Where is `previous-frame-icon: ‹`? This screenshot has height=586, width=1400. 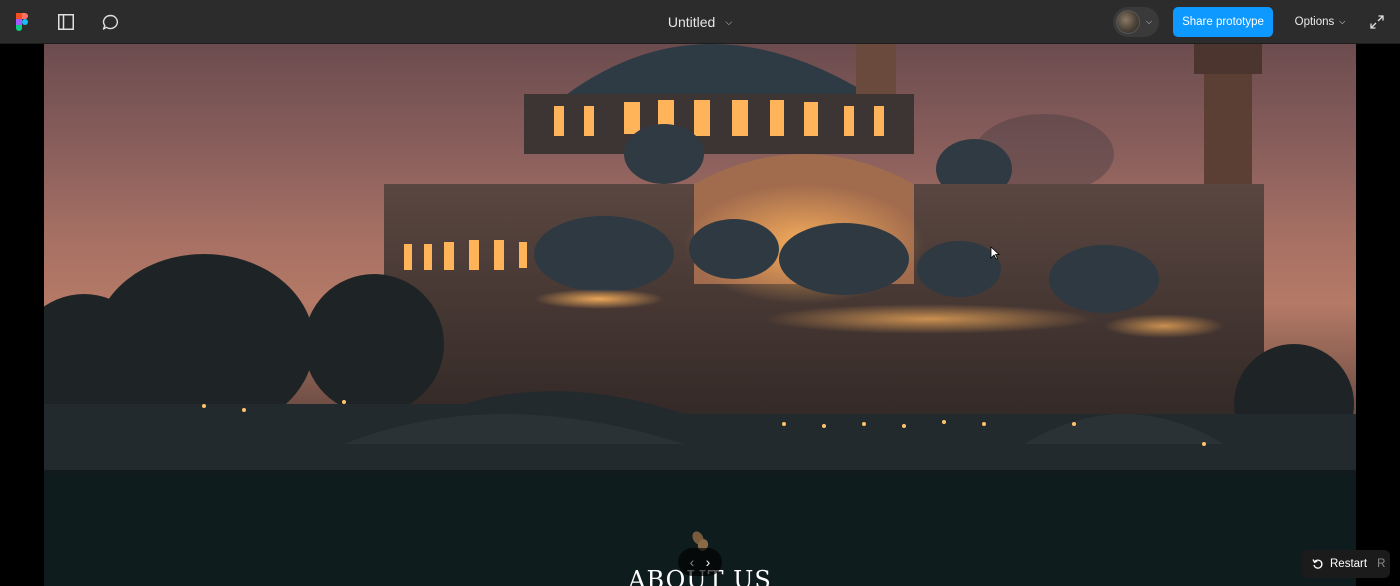
previous-frame-icon: ‹ is located at coordinates (692, 562).